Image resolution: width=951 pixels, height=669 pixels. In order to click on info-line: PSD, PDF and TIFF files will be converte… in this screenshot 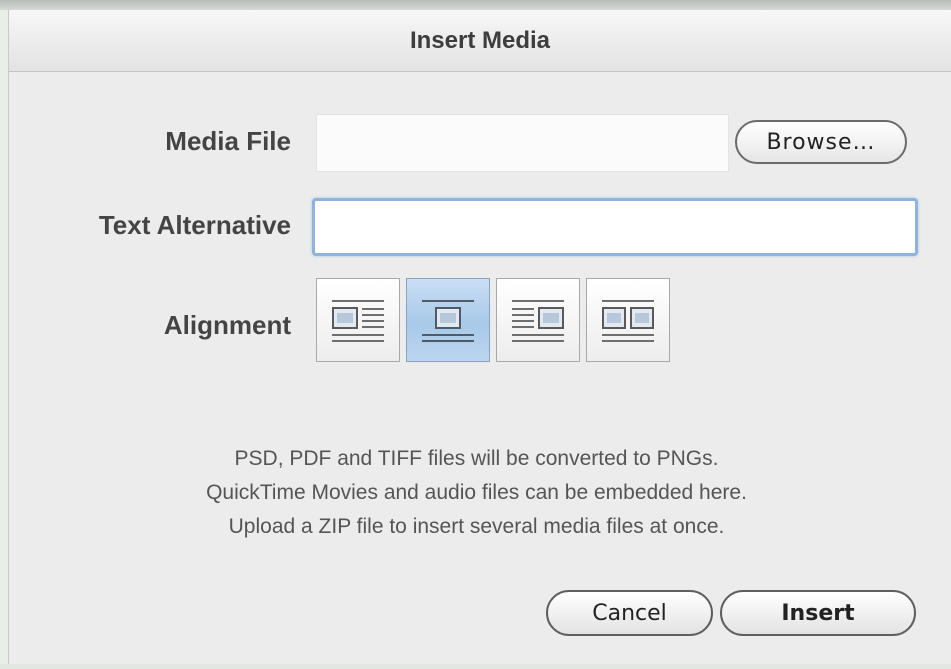, I will do `click(476, 458)`.